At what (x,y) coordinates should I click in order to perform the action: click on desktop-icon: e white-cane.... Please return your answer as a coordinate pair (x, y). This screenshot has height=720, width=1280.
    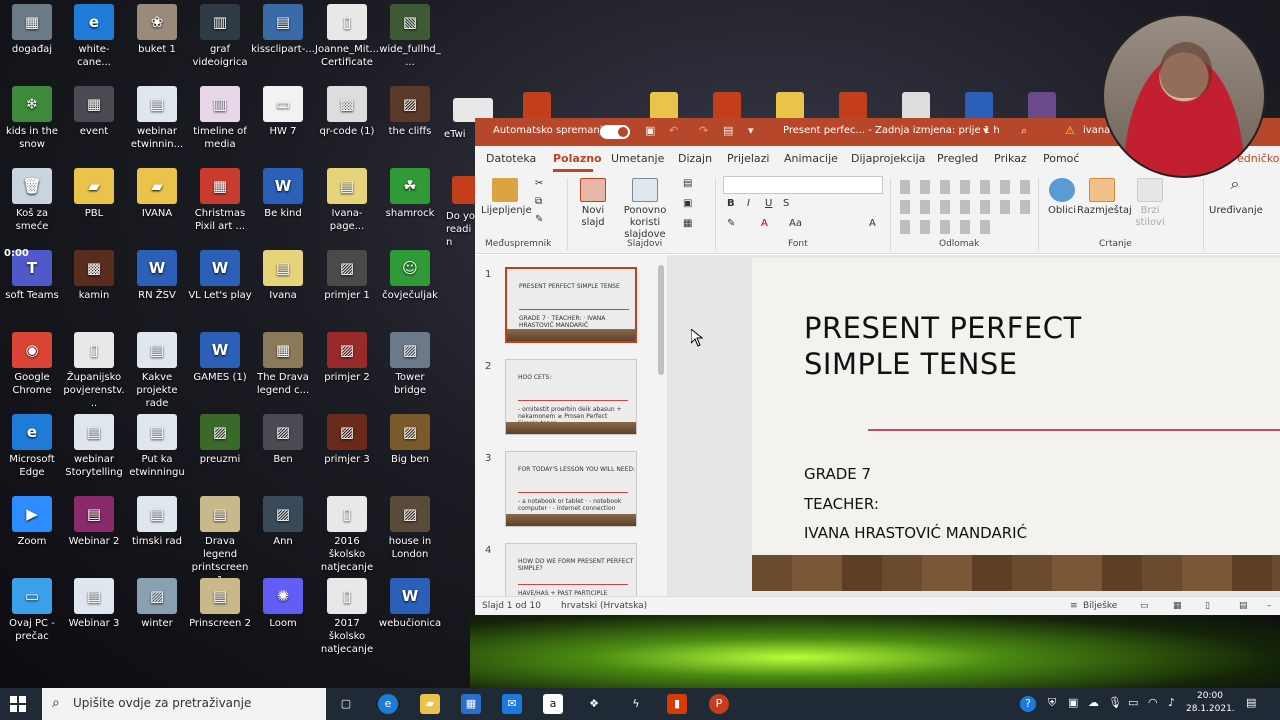
    Looking at the image, I should click on (94, 36).